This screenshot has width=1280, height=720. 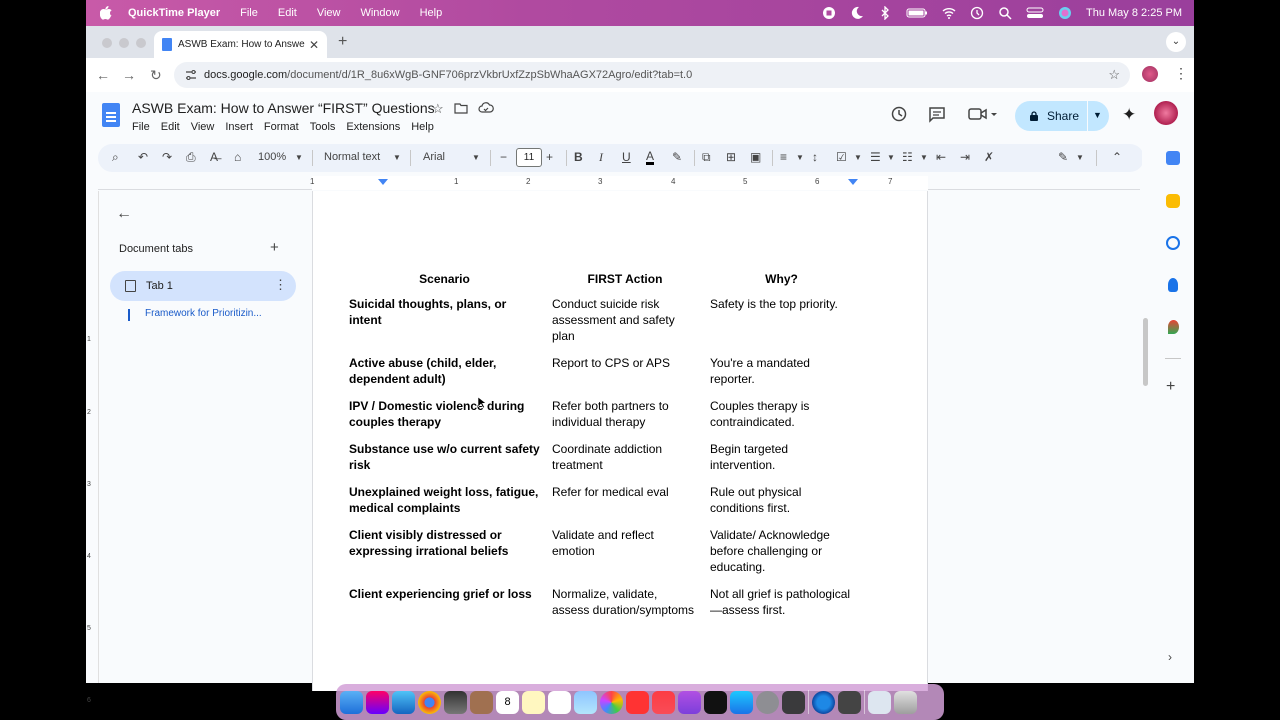 I want to click on contacts-app-icon, so click(x=481, y=702).